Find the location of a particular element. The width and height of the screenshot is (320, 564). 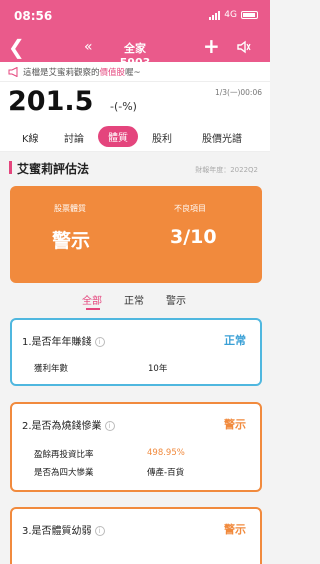

criteria-row-value: 傳產-百貨 is located at coordinates (166, 473).